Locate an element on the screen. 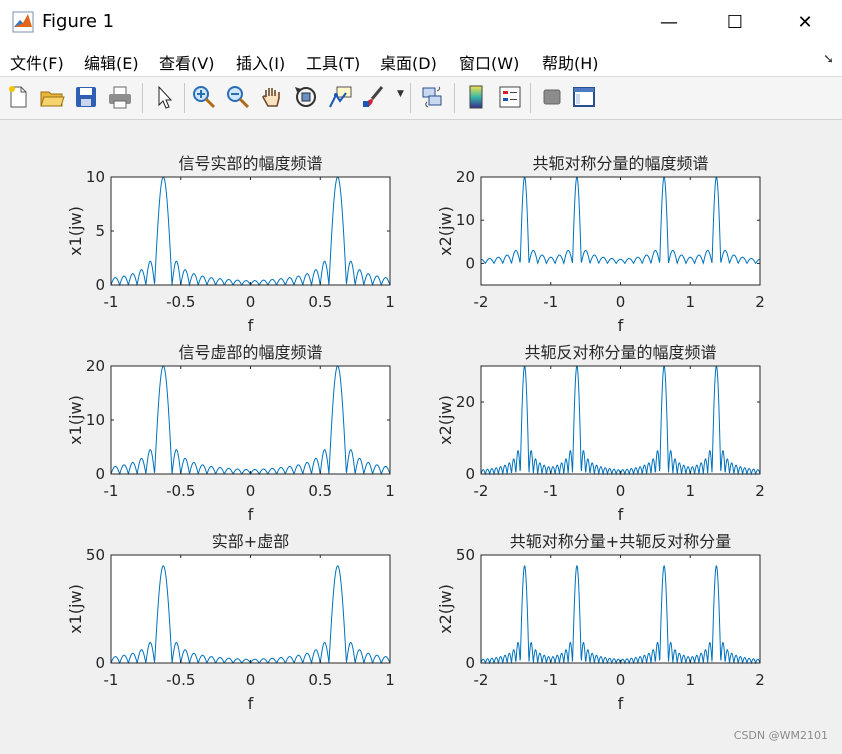  subplot-4: -2 -1 0 1 2020共轭反对称分量的幅度频谱fx2(jw) is located at coordinates (600, 433).